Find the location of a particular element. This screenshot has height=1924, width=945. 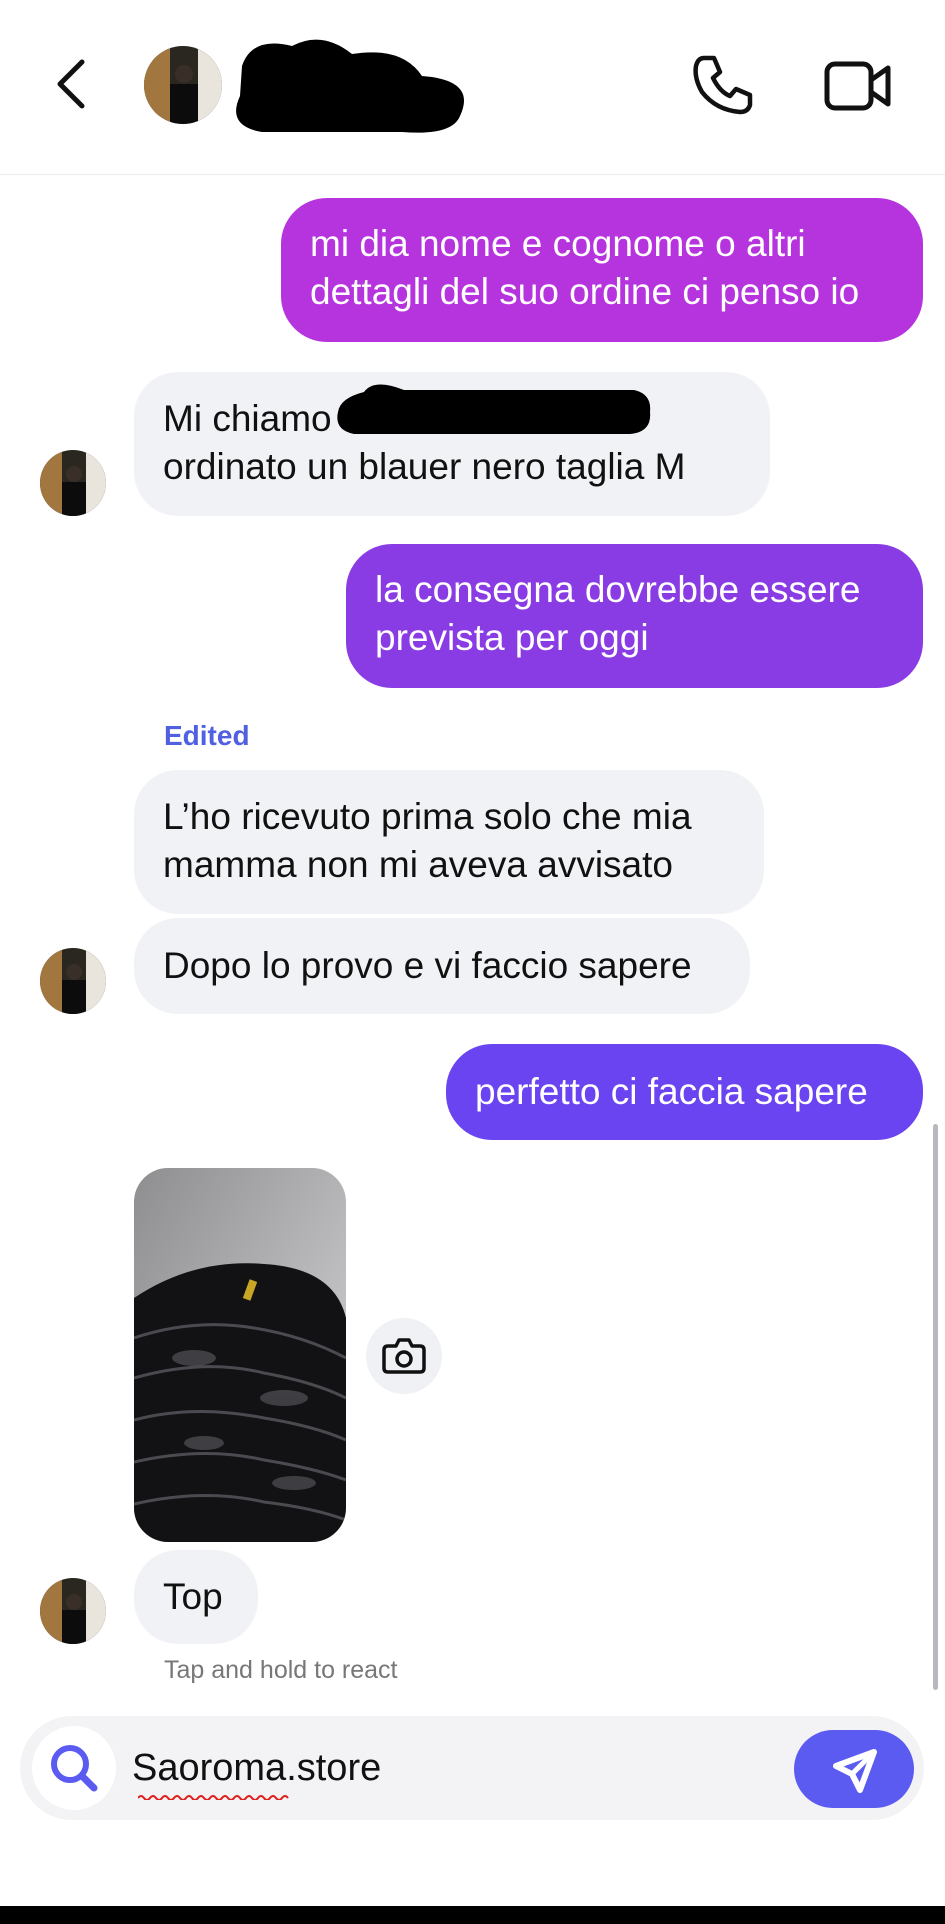

phone-icon is located at coordinates (723, 85).